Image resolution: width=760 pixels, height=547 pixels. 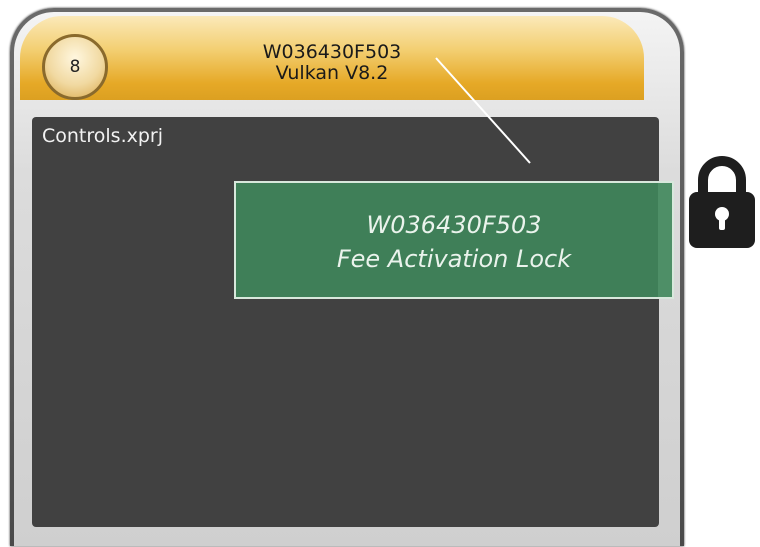 What do you see at coordinates (665, 240) in the screenshot?
I see `notice-accent-strip` at bounding box center [665, 240].